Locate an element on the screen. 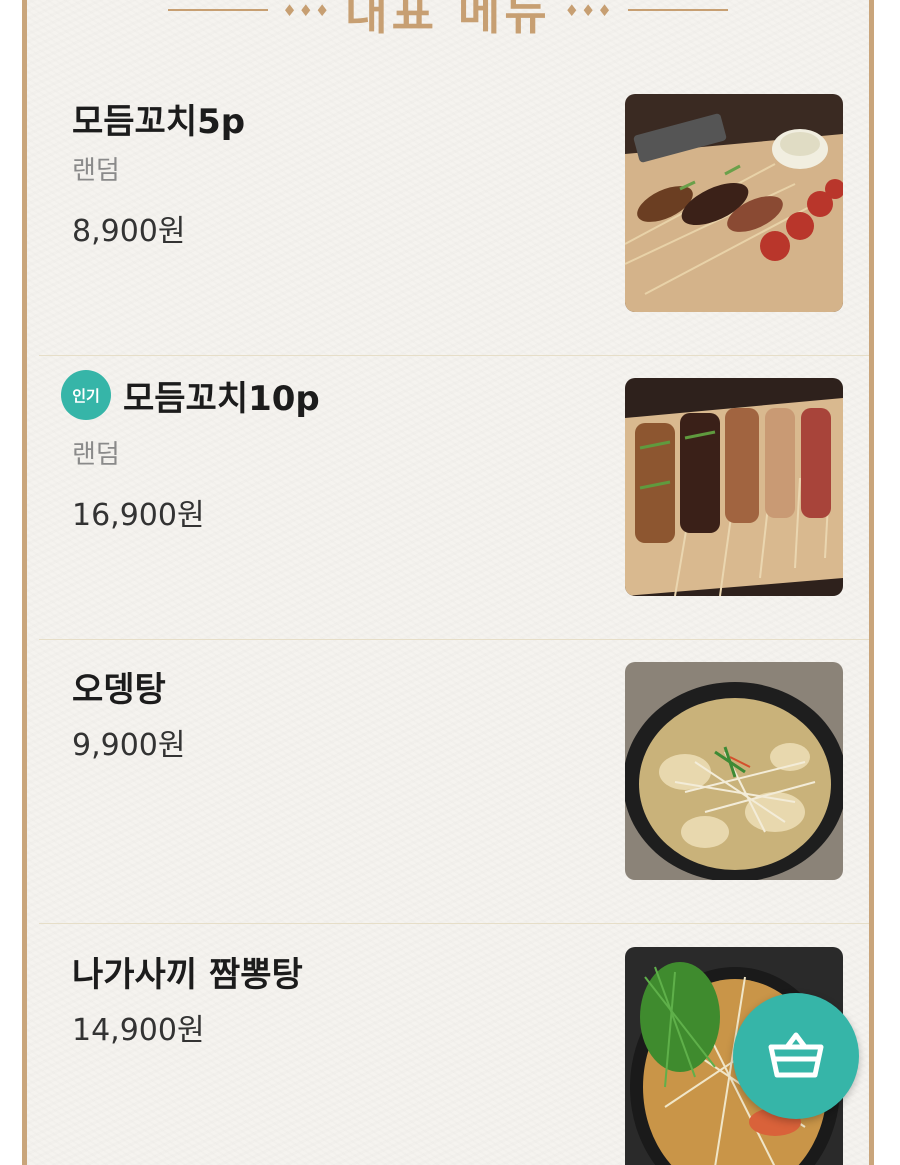  menu-item-price: 9,900원 is located at coordinates (129, 745).